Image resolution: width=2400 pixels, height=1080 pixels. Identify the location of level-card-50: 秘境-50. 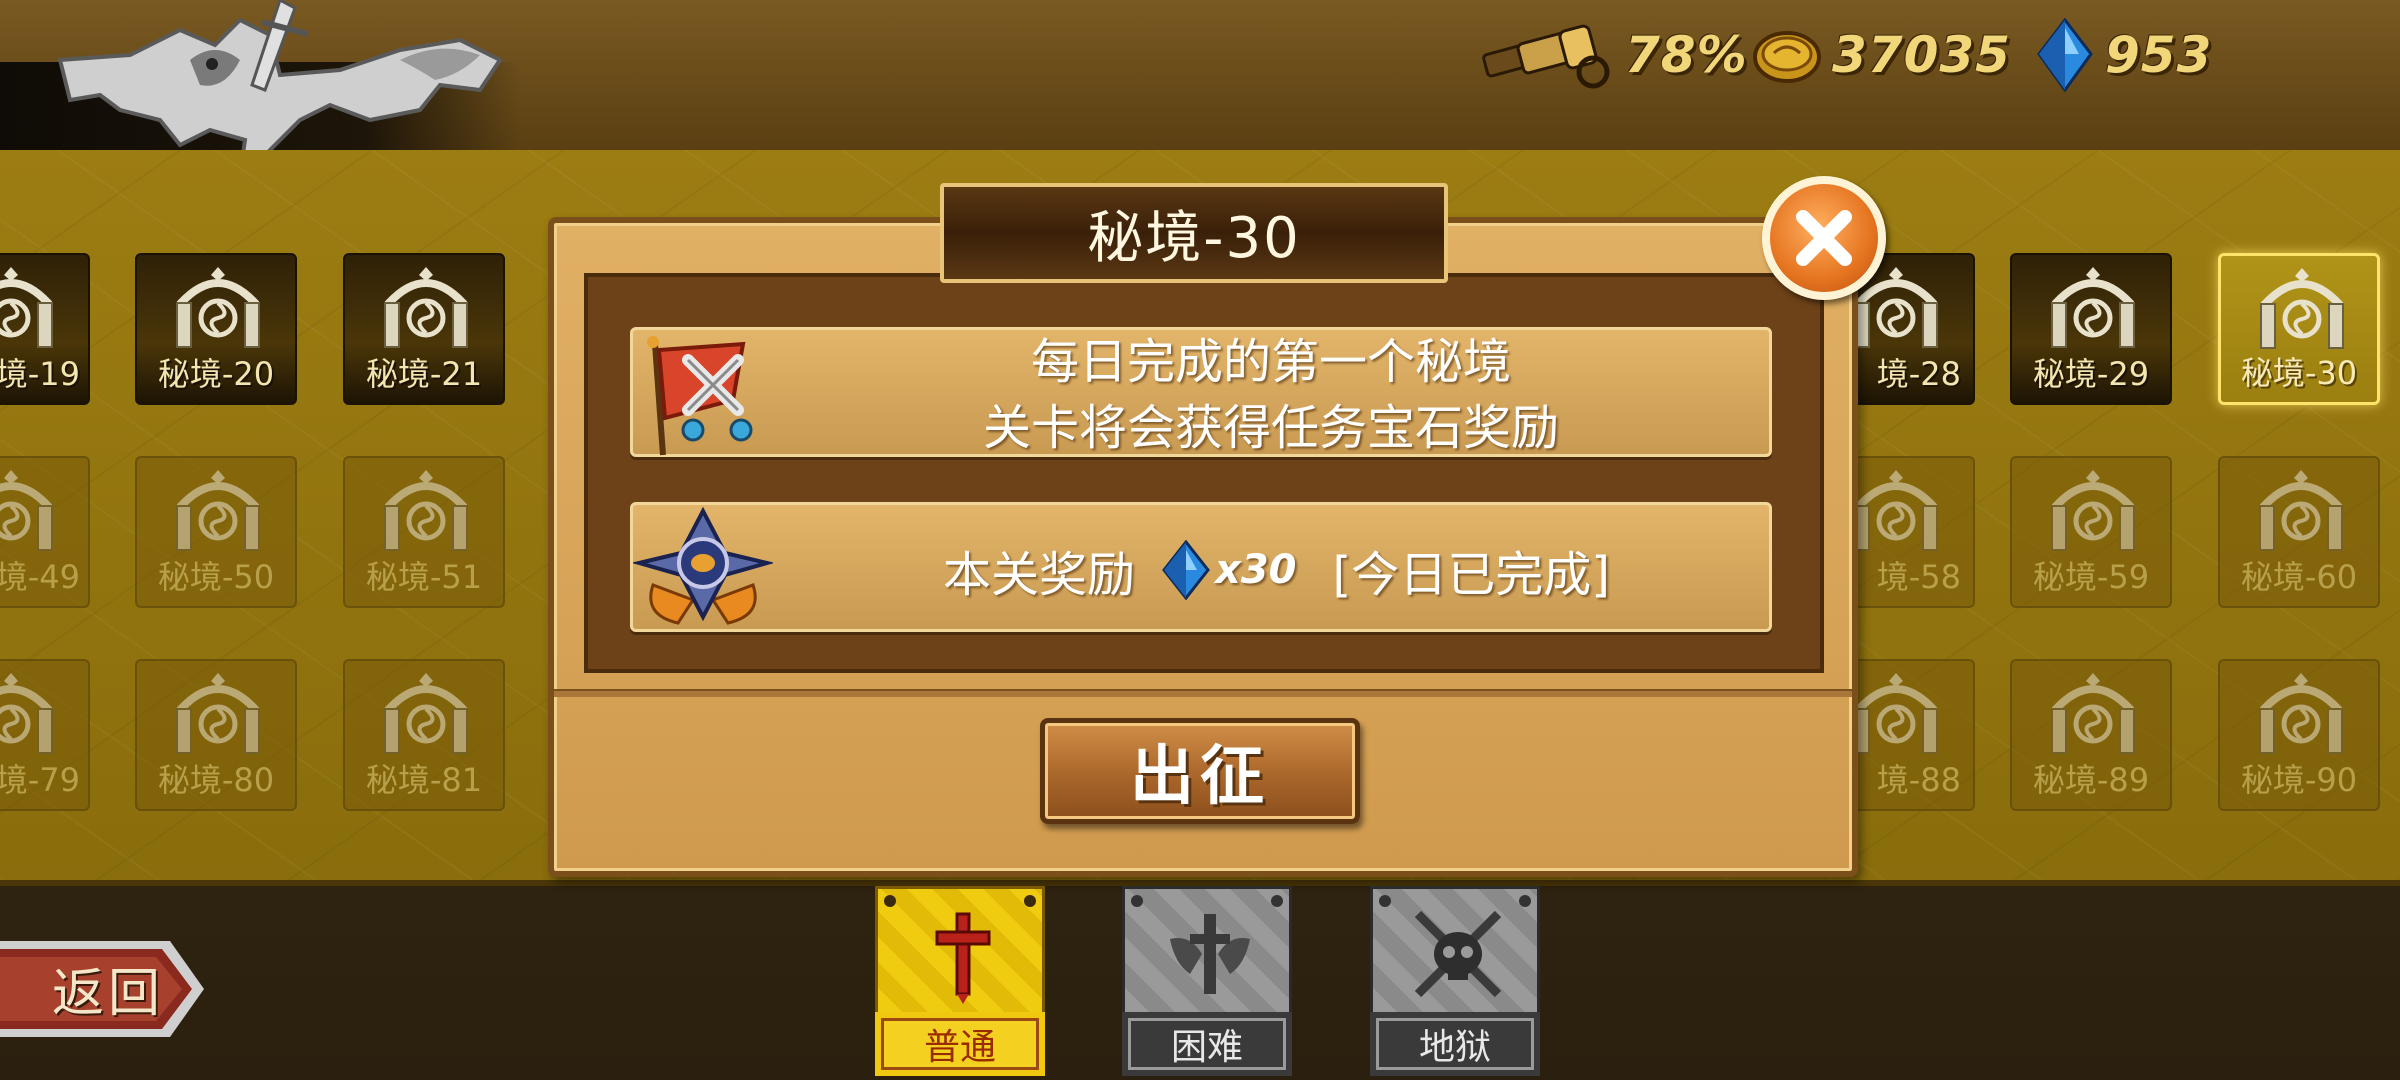
(216, 532).